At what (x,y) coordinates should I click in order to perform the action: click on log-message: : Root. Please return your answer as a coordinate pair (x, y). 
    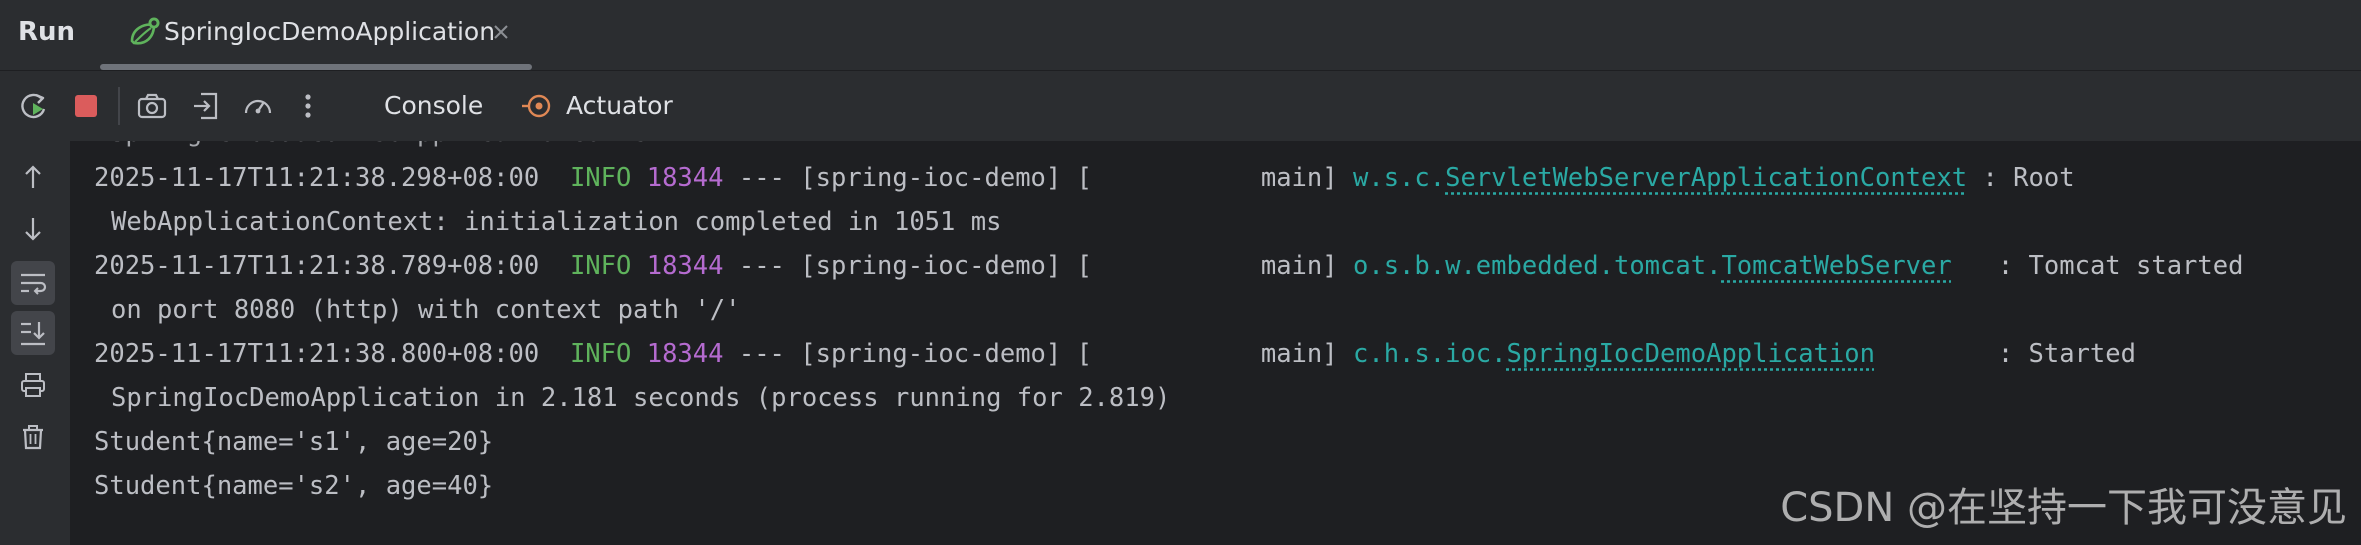
    Looking at the image, I should click on (2028, 178).